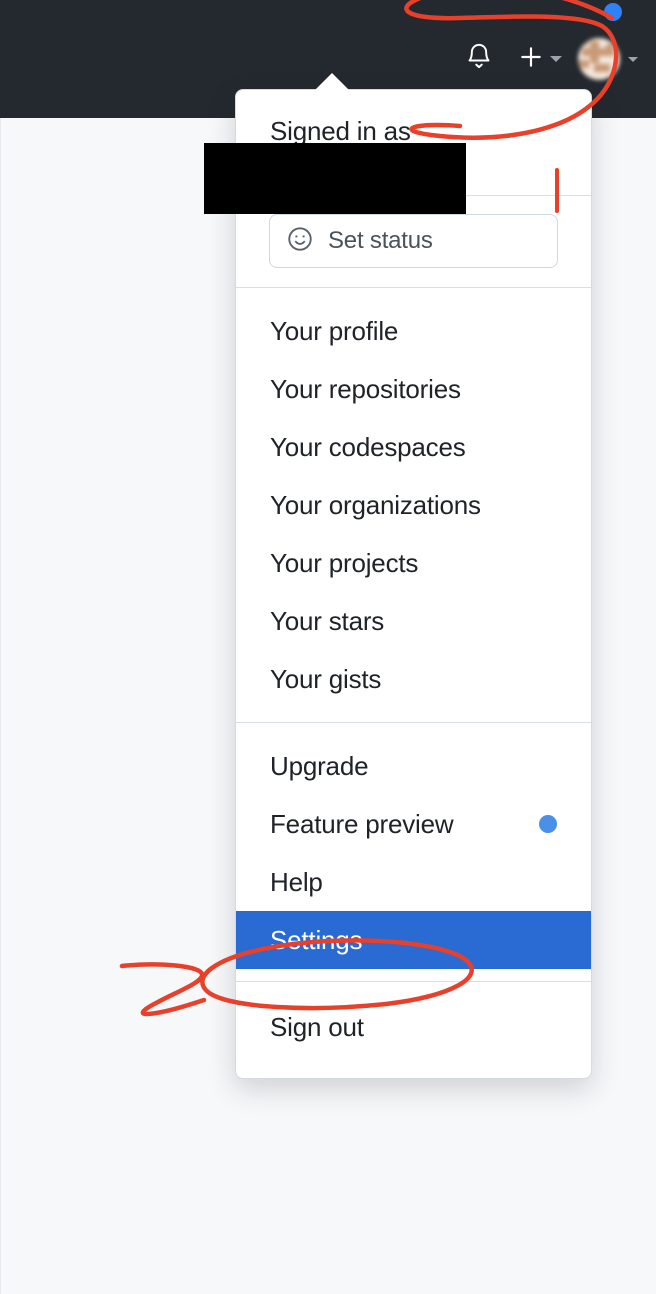  I want to click on menu-group-session: Sign out, so click(413, 1030).